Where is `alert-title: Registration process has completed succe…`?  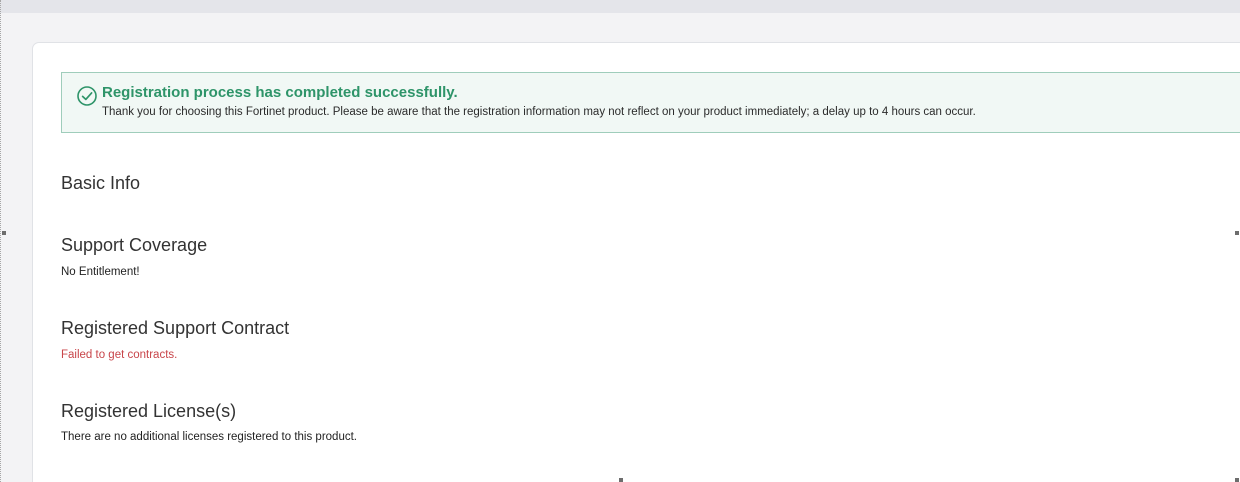
alert-title: Registration process has completed succe… is located at coordinates (280, 92).